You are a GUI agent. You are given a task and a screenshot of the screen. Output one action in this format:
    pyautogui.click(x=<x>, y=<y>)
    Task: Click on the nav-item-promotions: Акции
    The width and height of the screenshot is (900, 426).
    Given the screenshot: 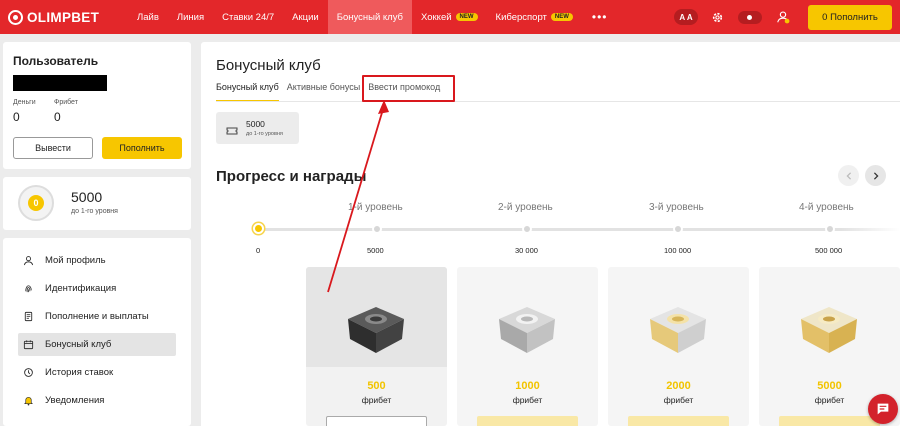 What is the action you would take?
    pyautogui.click(x=305, y=17)
    